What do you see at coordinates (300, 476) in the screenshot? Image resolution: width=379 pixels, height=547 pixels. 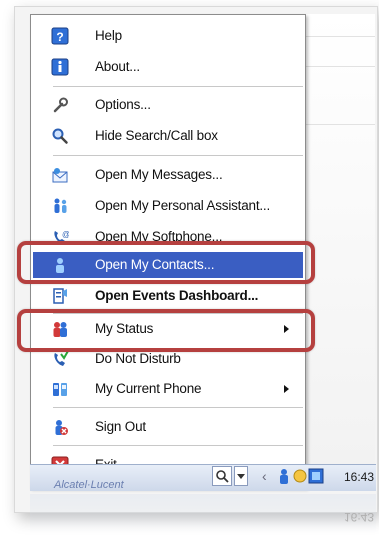 I see `tray-status-icon` at bounding box center [300, 476].